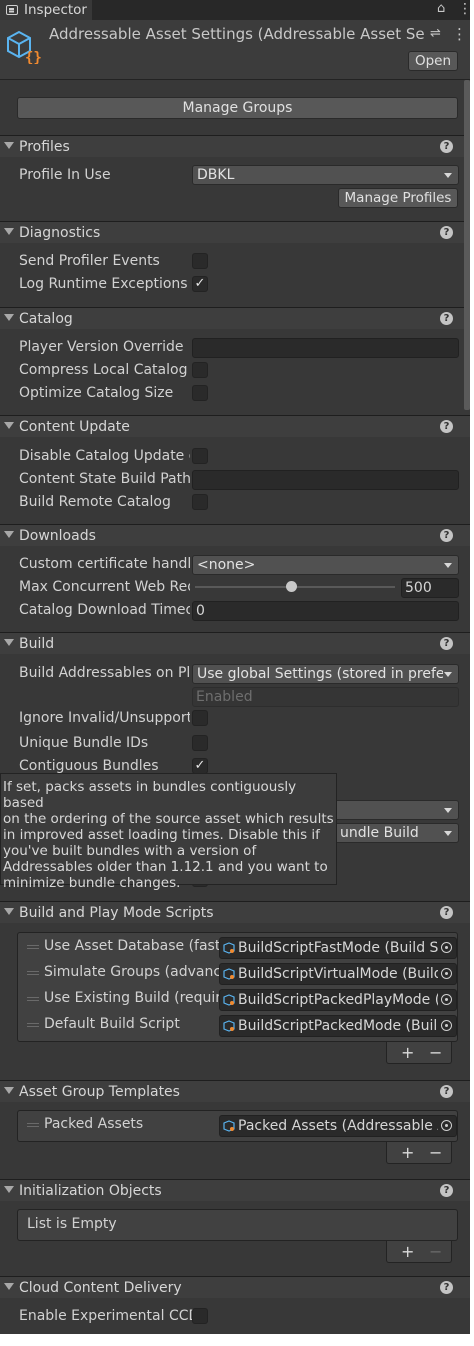  What do you see at coordinates (200, 1316) in the screenshot?
I see `enable-experimental-ccd-toggle` at bounding box center [200, 1316].